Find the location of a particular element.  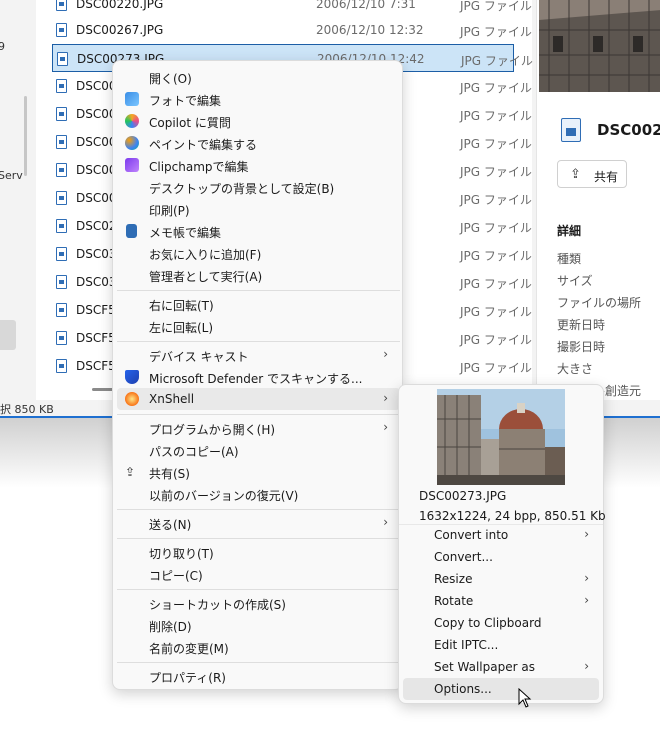

property-label: 種類 is located at coordinates (569, 259).